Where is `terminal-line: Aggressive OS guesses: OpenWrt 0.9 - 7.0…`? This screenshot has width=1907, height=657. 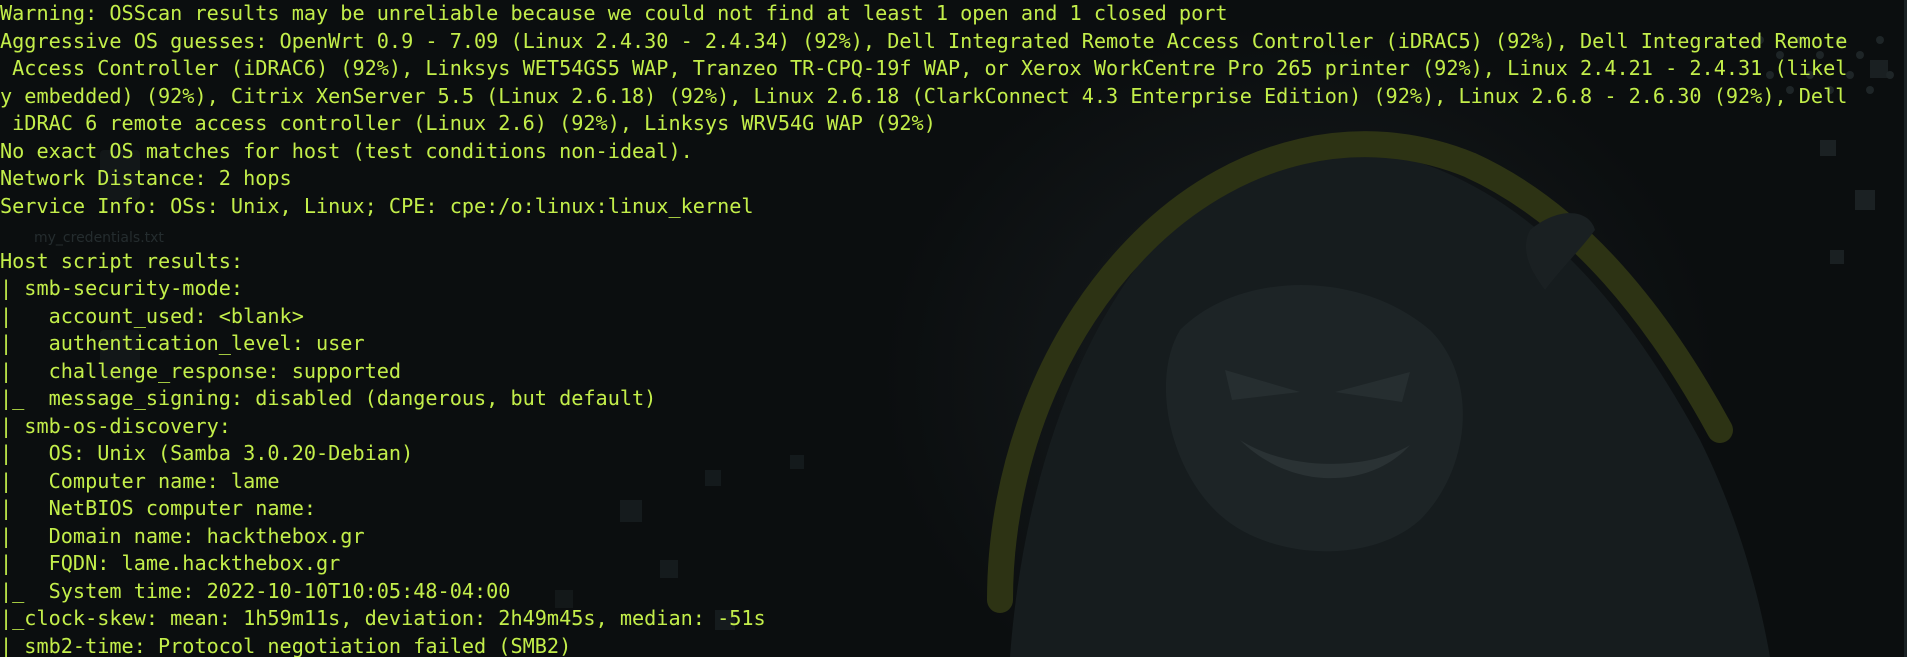 terminal-line: Aggressive OS guesses: OpenWrt 0.9 - 7.0… is located at coordinates (924, 40).